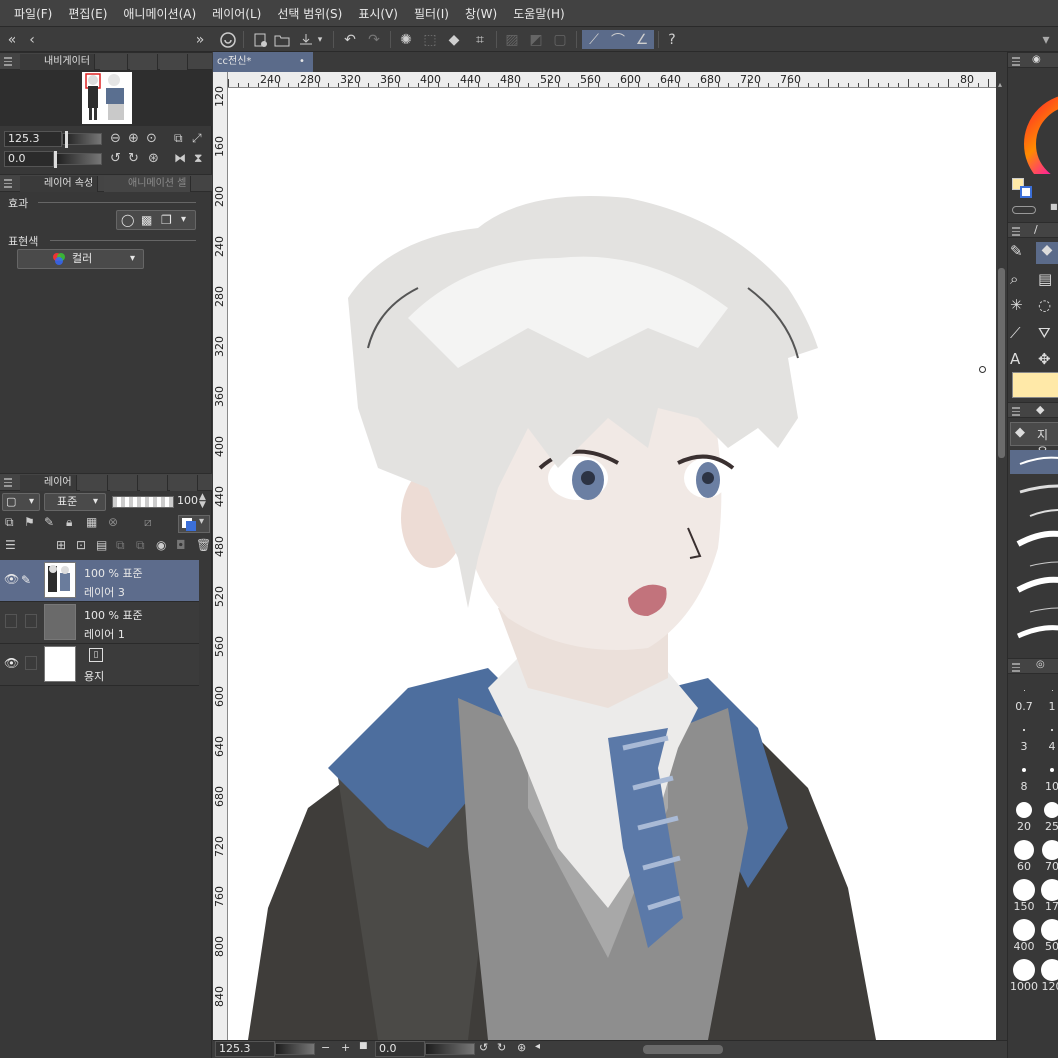 The width and height of the screenshot is (1058, 1058). What do you see at coordinates (282, 39) in the screenshot?
I see `open-folder-icon` at bounding box center [282, 39].